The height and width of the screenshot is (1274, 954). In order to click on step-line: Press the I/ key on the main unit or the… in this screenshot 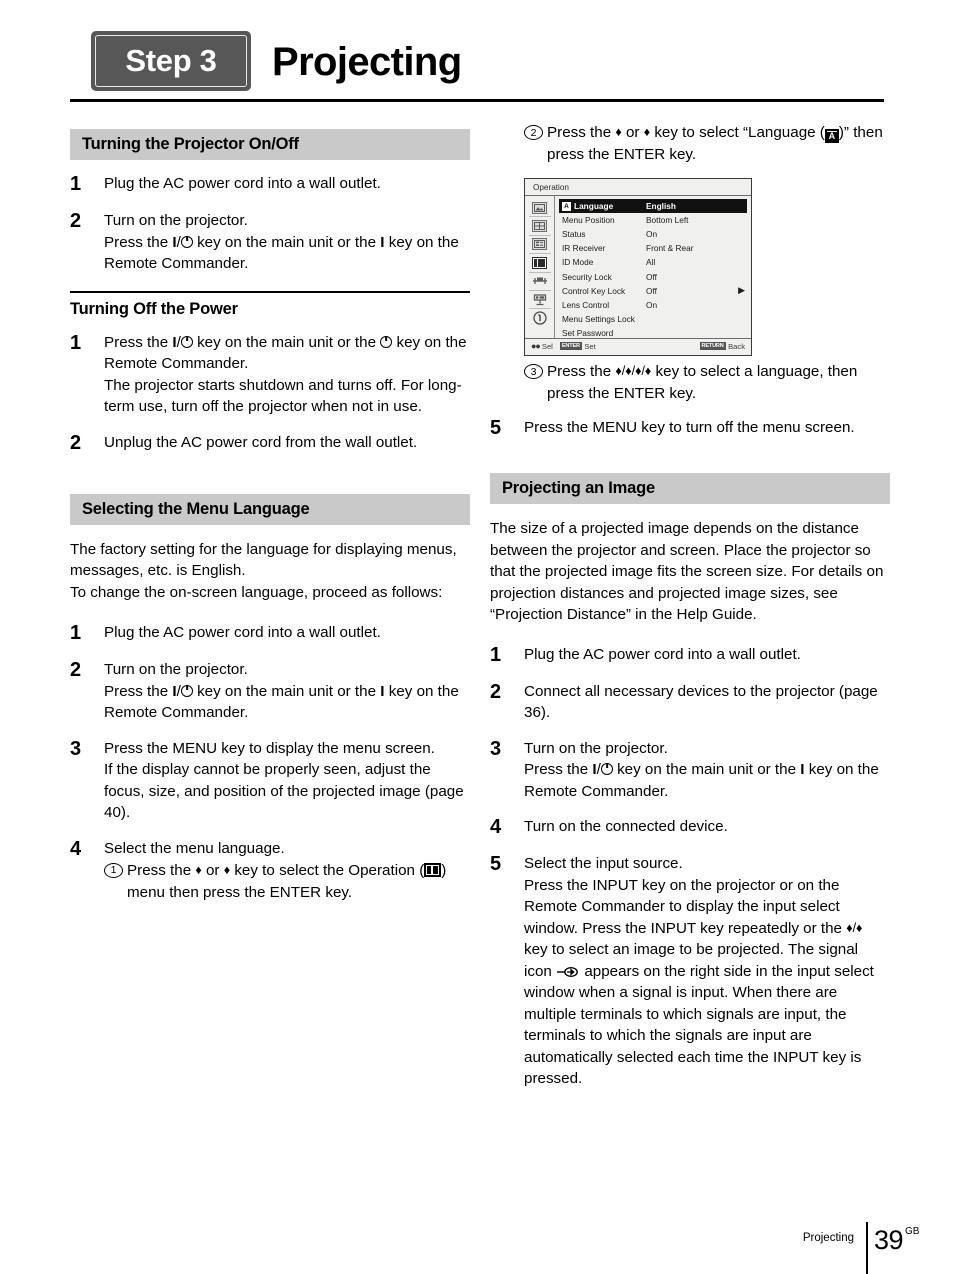, I will do `click(285, 353)`.